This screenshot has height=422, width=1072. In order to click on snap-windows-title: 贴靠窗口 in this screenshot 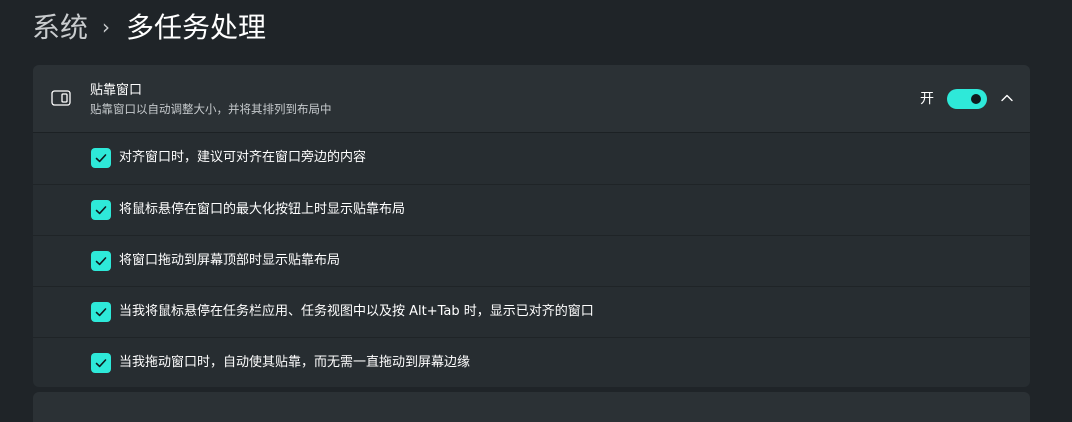, I will do `click(116, 90)`.